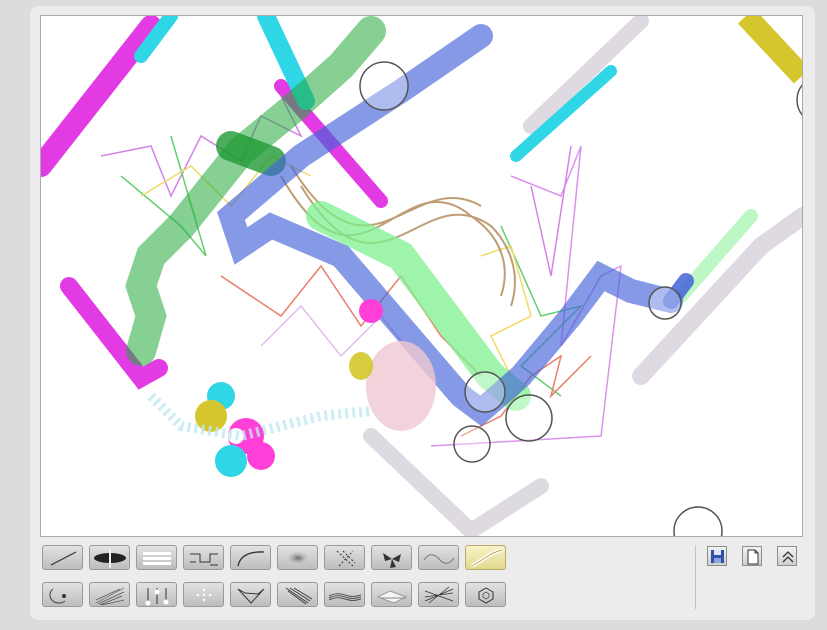 This screenshot has height=630, width=827. I want to click on wave-brush-icon, so click(439, 559).